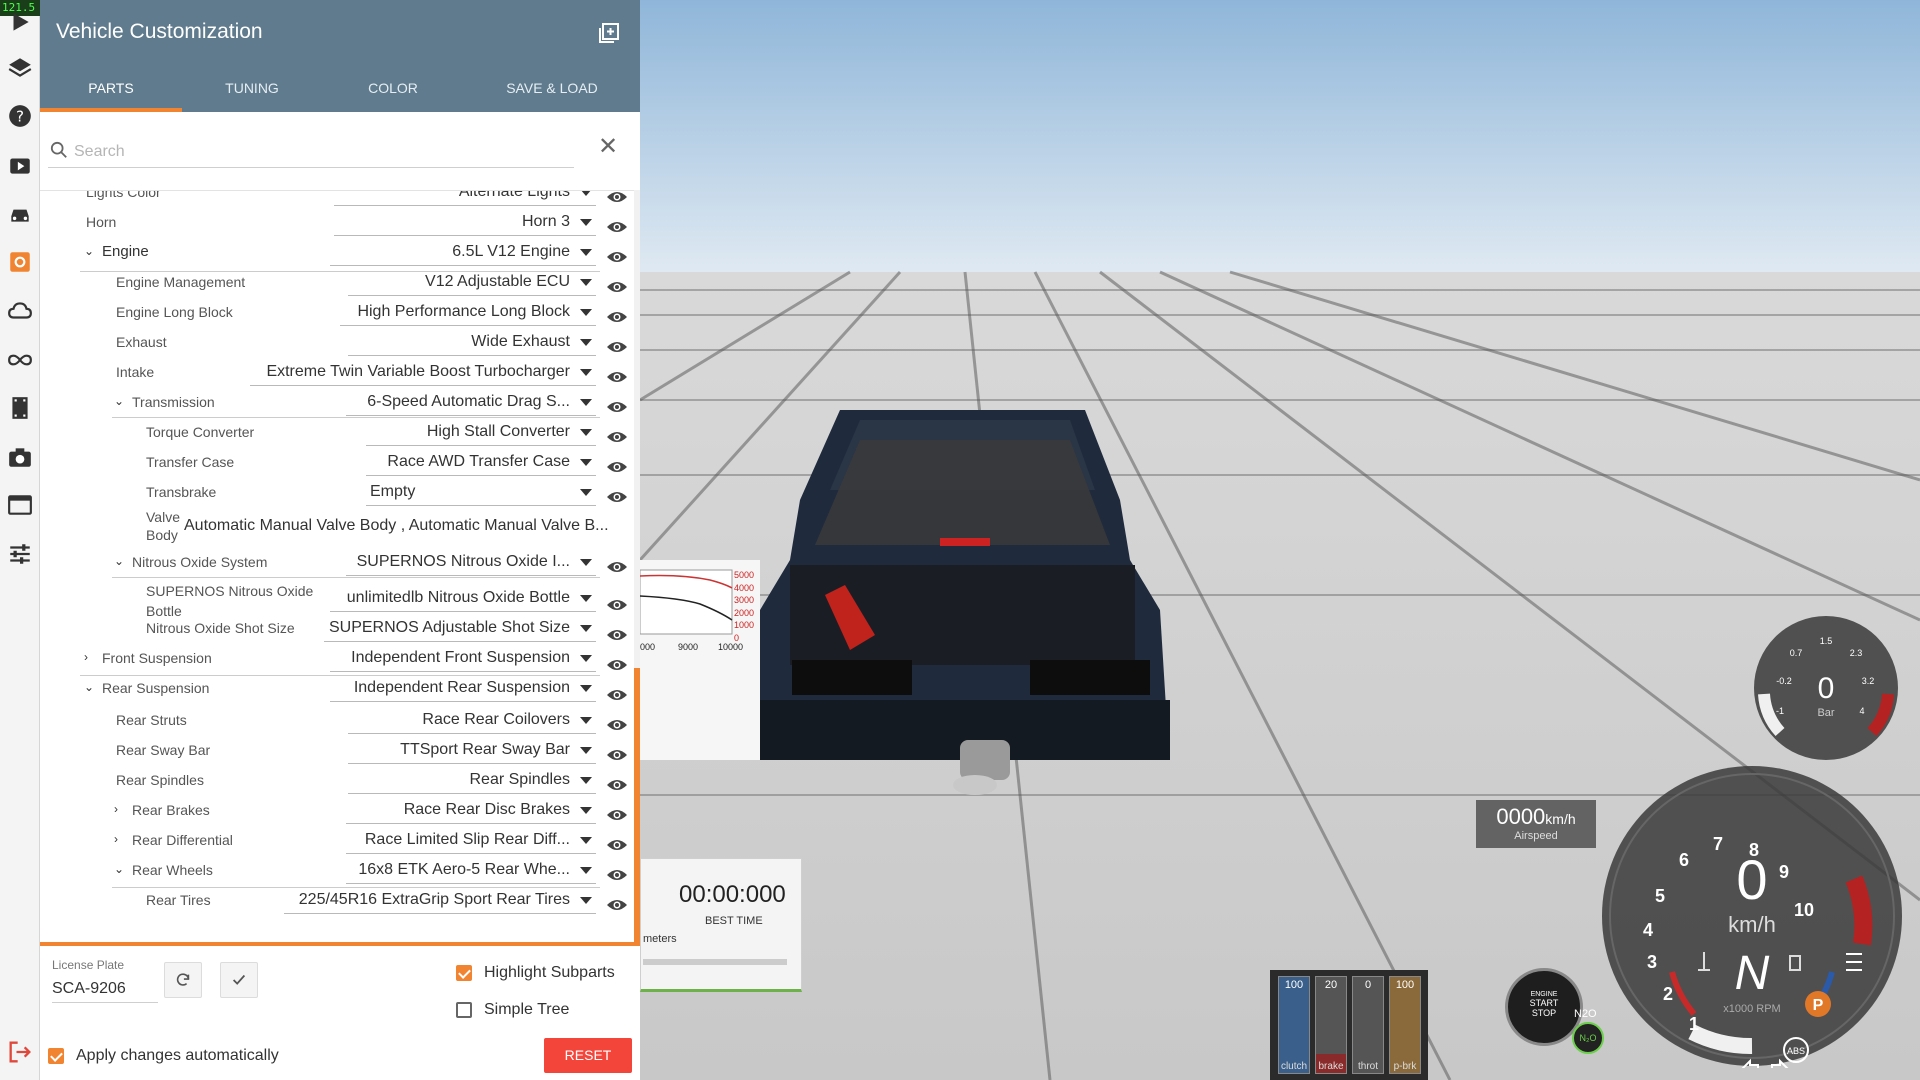 The image size is (1920, 1080). What do you see at coordinates (204, 658) in the screenshot?
I see `tree-row: › Front Suspension` at bounding box center [204, 658].